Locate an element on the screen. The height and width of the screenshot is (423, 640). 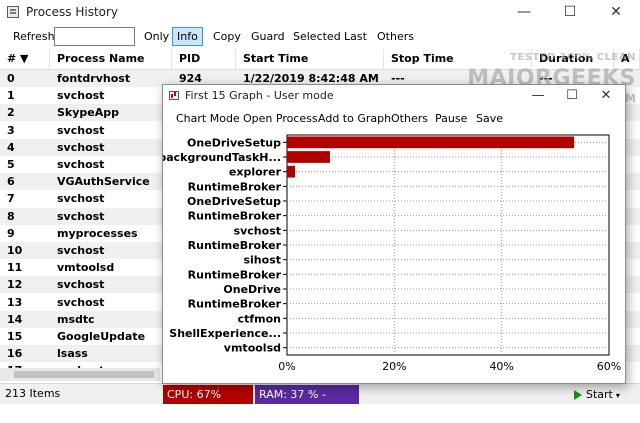
table-cell: 3 is located at coordinates (11, 130).